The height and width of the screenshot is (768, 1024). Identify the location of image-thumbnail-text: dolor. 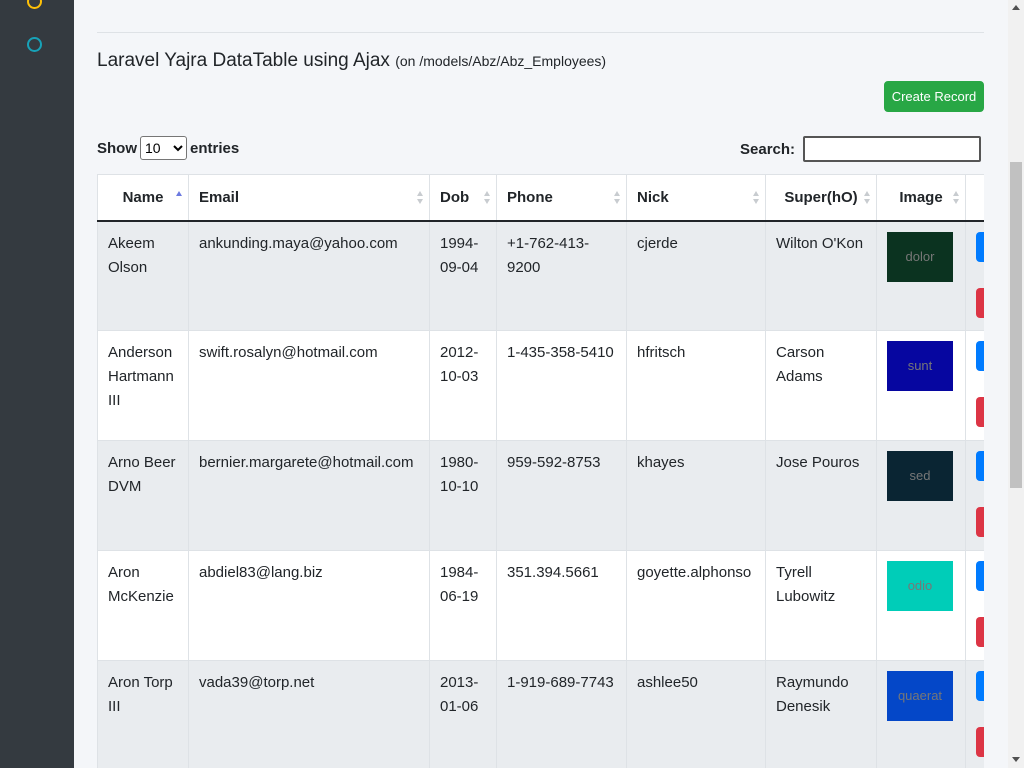
(920, 256).